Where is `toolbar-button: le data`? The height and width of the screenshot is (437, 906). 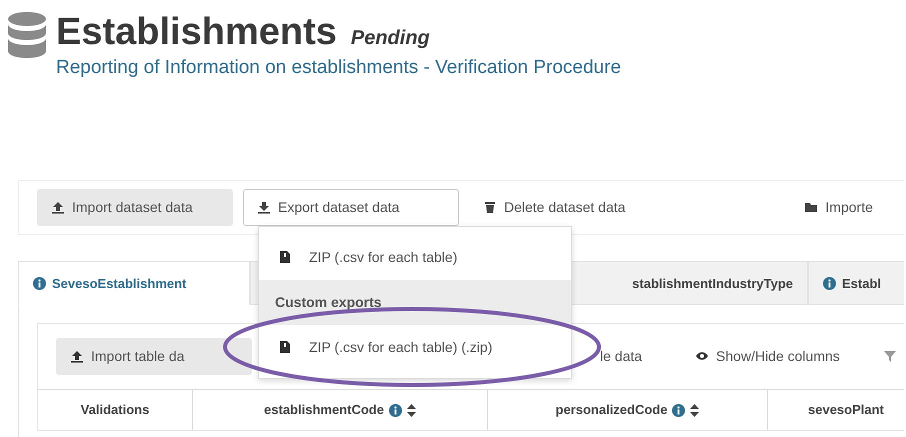 toolbar-button: le data is located at coordinates (621, 357).